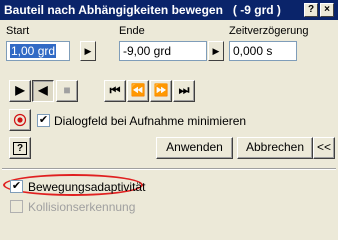  I want to click on go-start-button: ⏮, so click(115, 91).